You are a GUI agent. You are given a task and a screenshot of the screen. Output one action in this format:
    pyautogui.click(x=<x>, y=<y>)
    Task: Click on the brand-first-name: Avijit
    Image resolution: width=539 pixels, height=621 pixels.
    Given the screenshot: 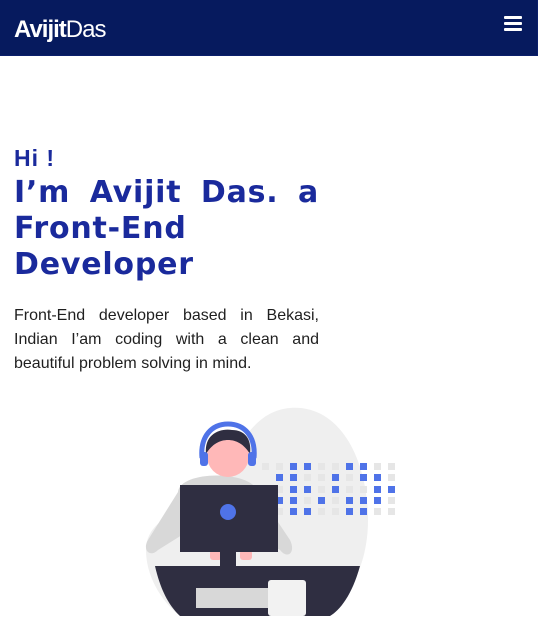 What is the action you would take?
    pyautogui.click(x=40, y=29)
    